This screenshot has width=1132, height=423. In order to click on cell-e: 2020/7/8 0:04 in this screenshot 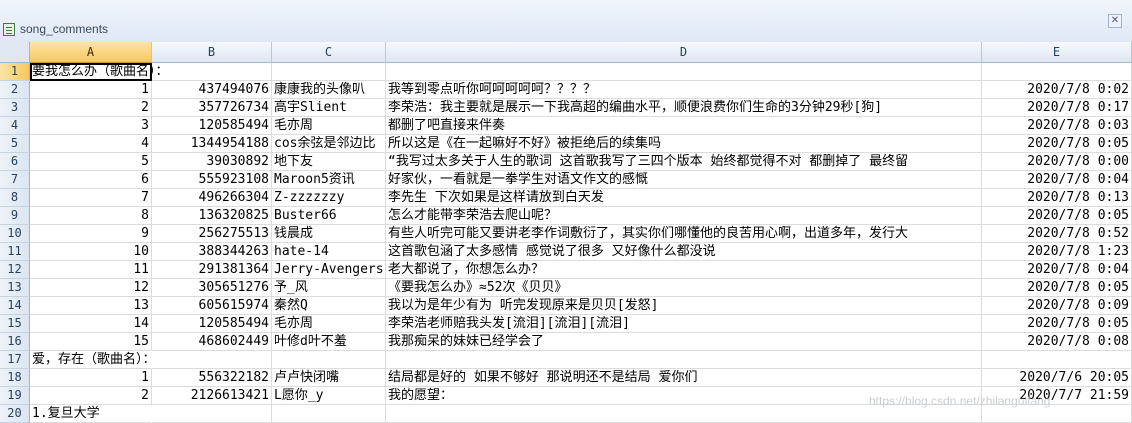, I will do `click(1057, 180)`.